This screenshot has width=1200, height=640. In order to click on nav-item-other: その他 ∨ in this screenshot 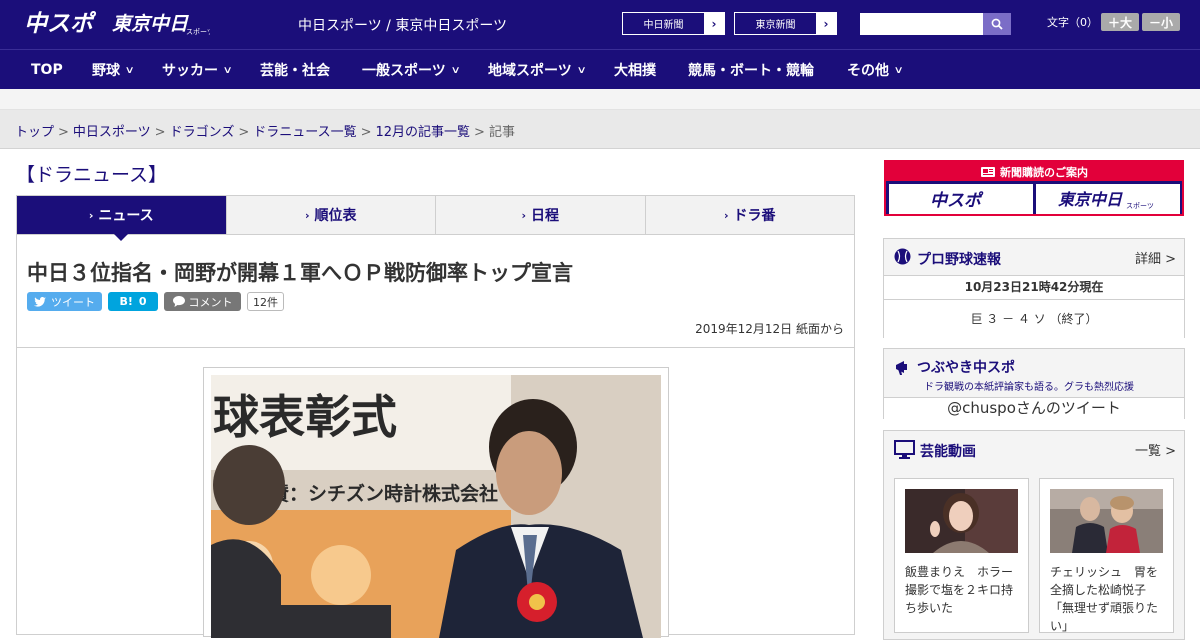, I will do `click(875, 70)`.